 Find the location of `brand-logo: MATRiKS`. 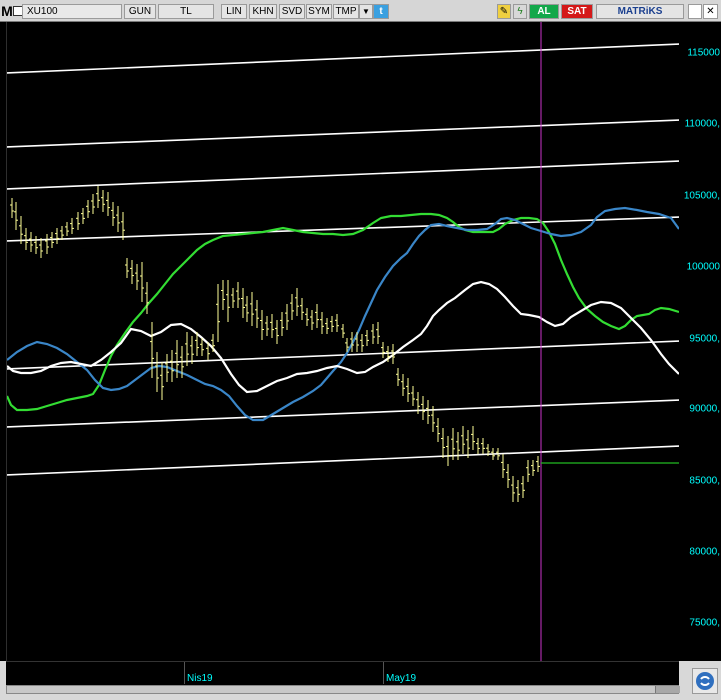

brand-logo: MATRiKS is located at coordinates (640, 11).